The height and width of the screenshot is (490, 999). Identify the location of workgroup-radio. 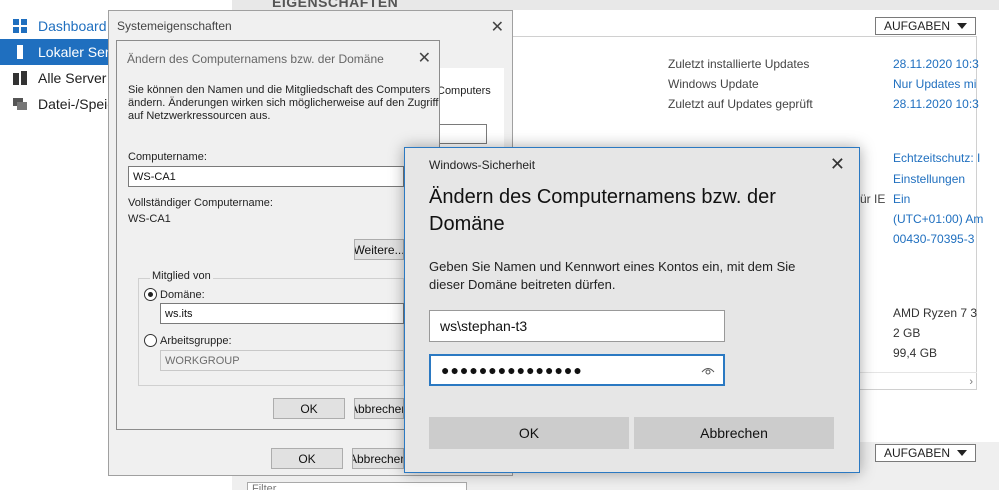
(150, 340).